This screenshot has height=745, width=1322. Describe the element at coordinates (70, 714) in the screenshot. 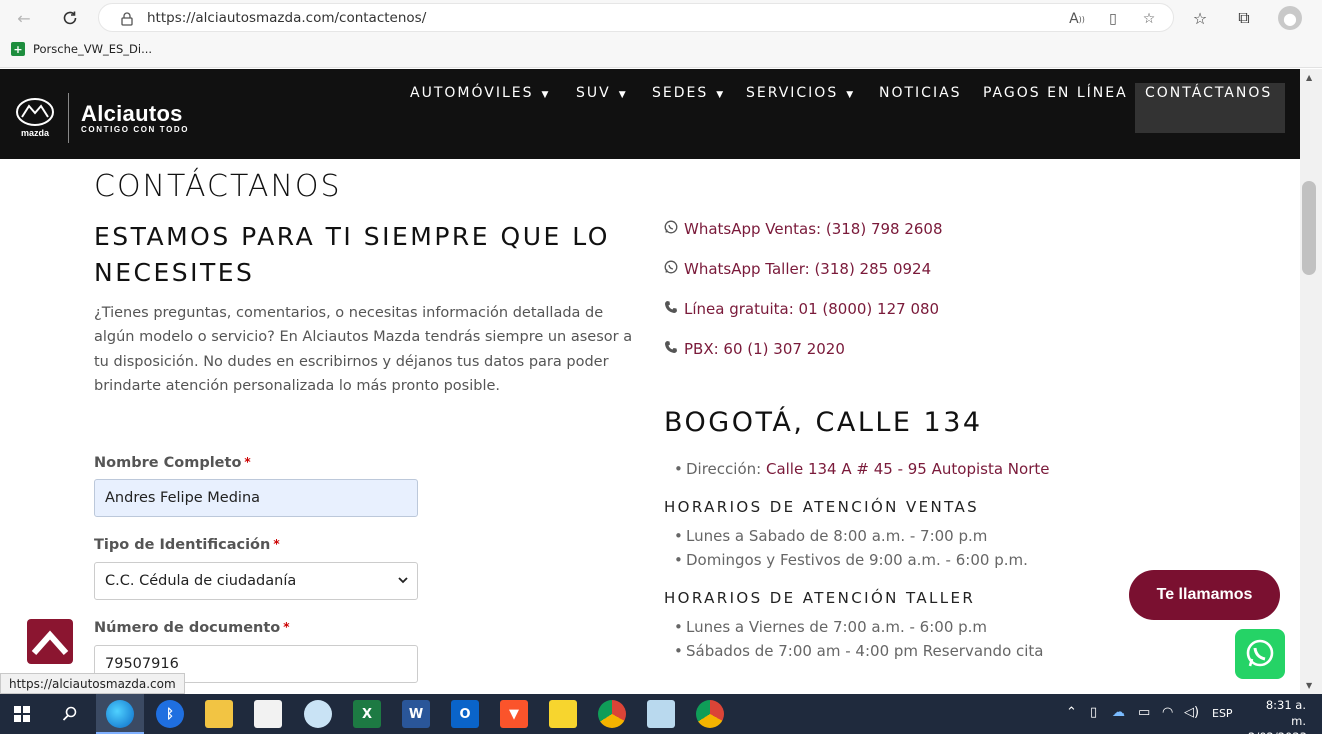

I see `search-icon` at that location.